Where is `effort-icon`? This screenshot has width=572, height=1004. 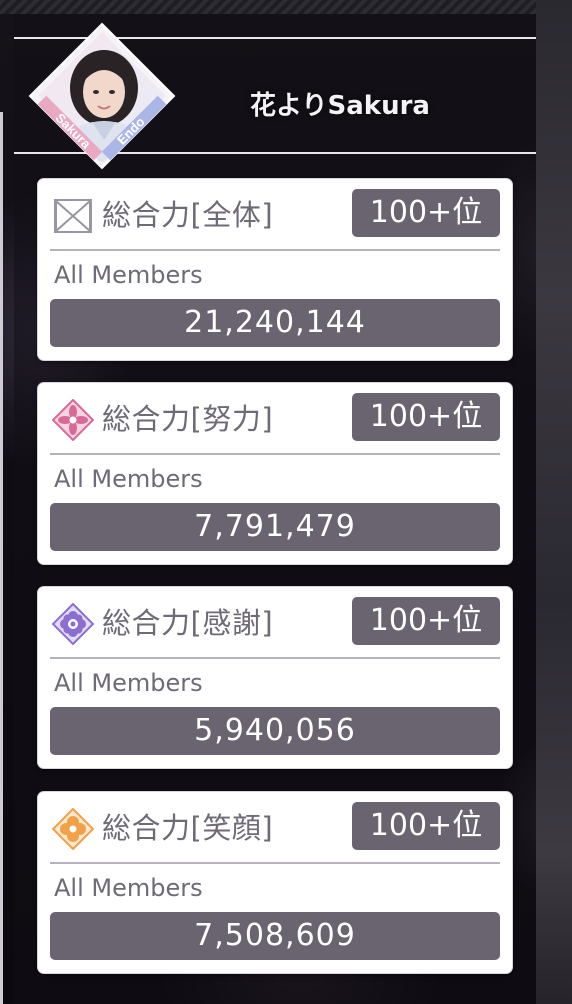
effort-icon is located at coordinates (73, 420).